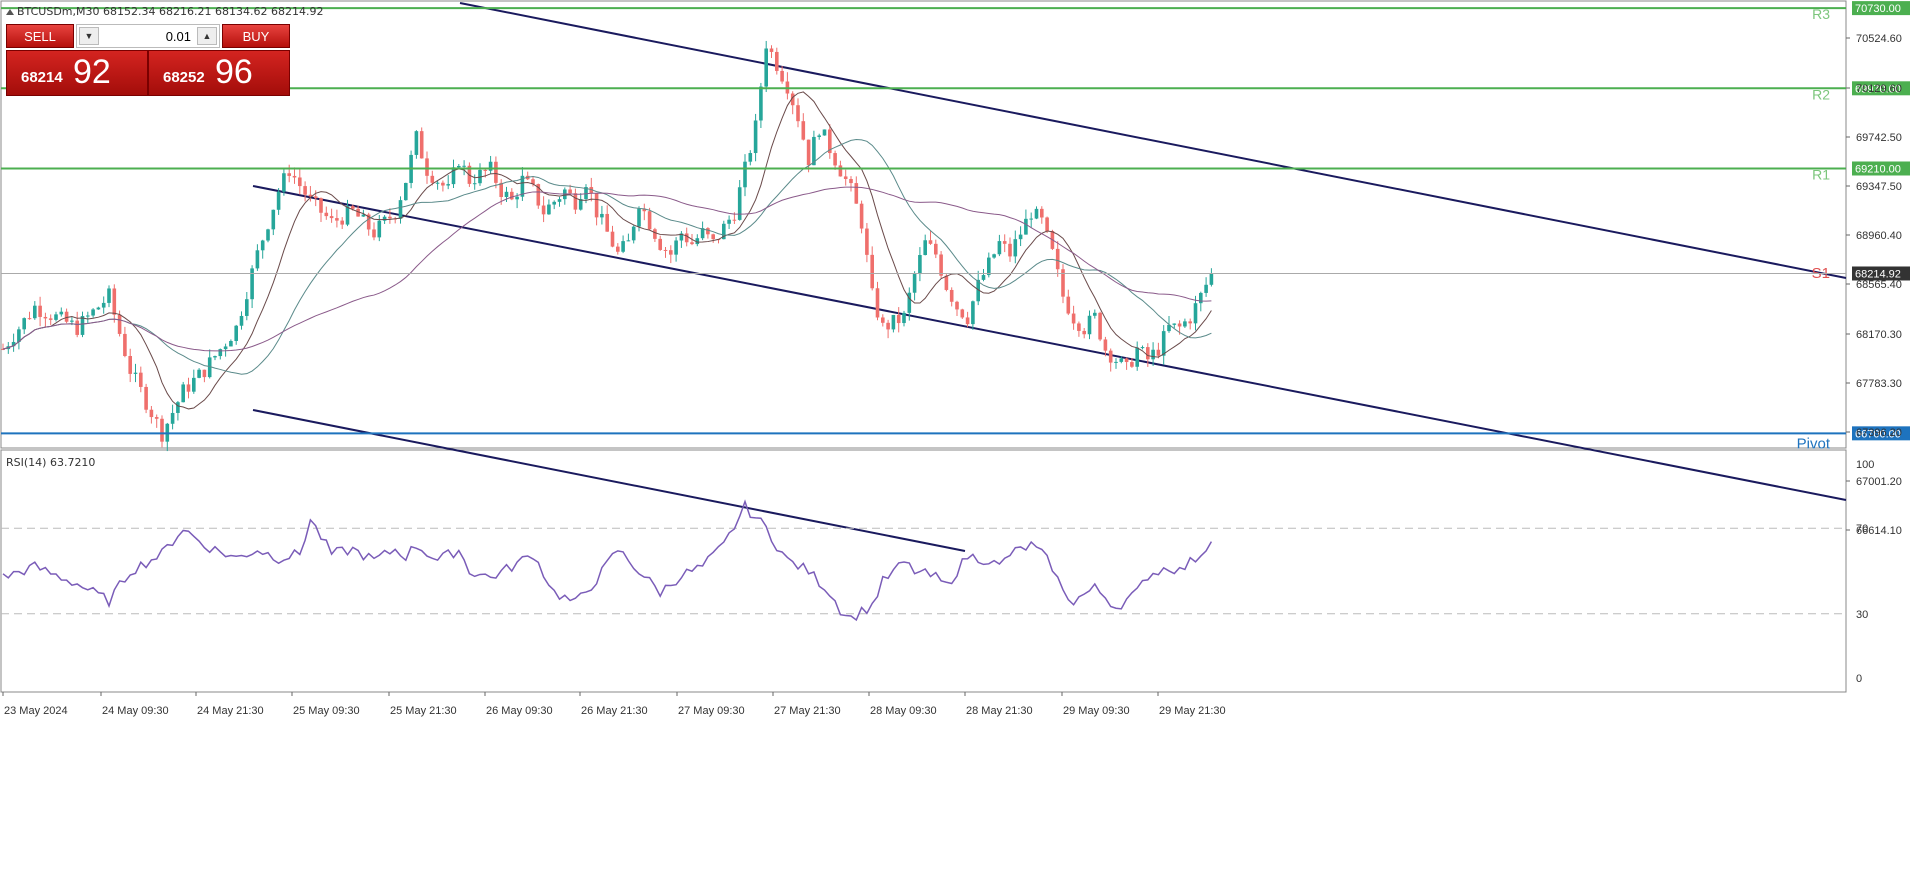 Image resolution: width=1916 pixels, height=874 pixels. I want to click on bid-price-main: 68214, so click(42, 77).